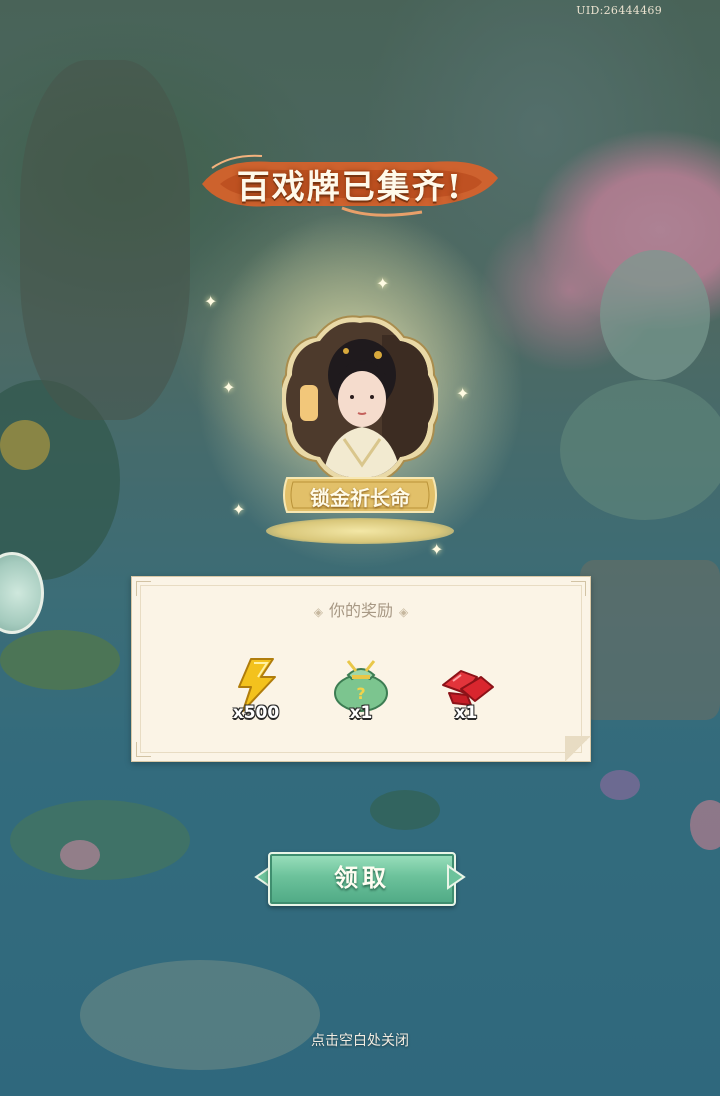  Describe the element at coordinates (360, 498) in the screenshot. I see `card-name: 锁金祈长命` at that location.